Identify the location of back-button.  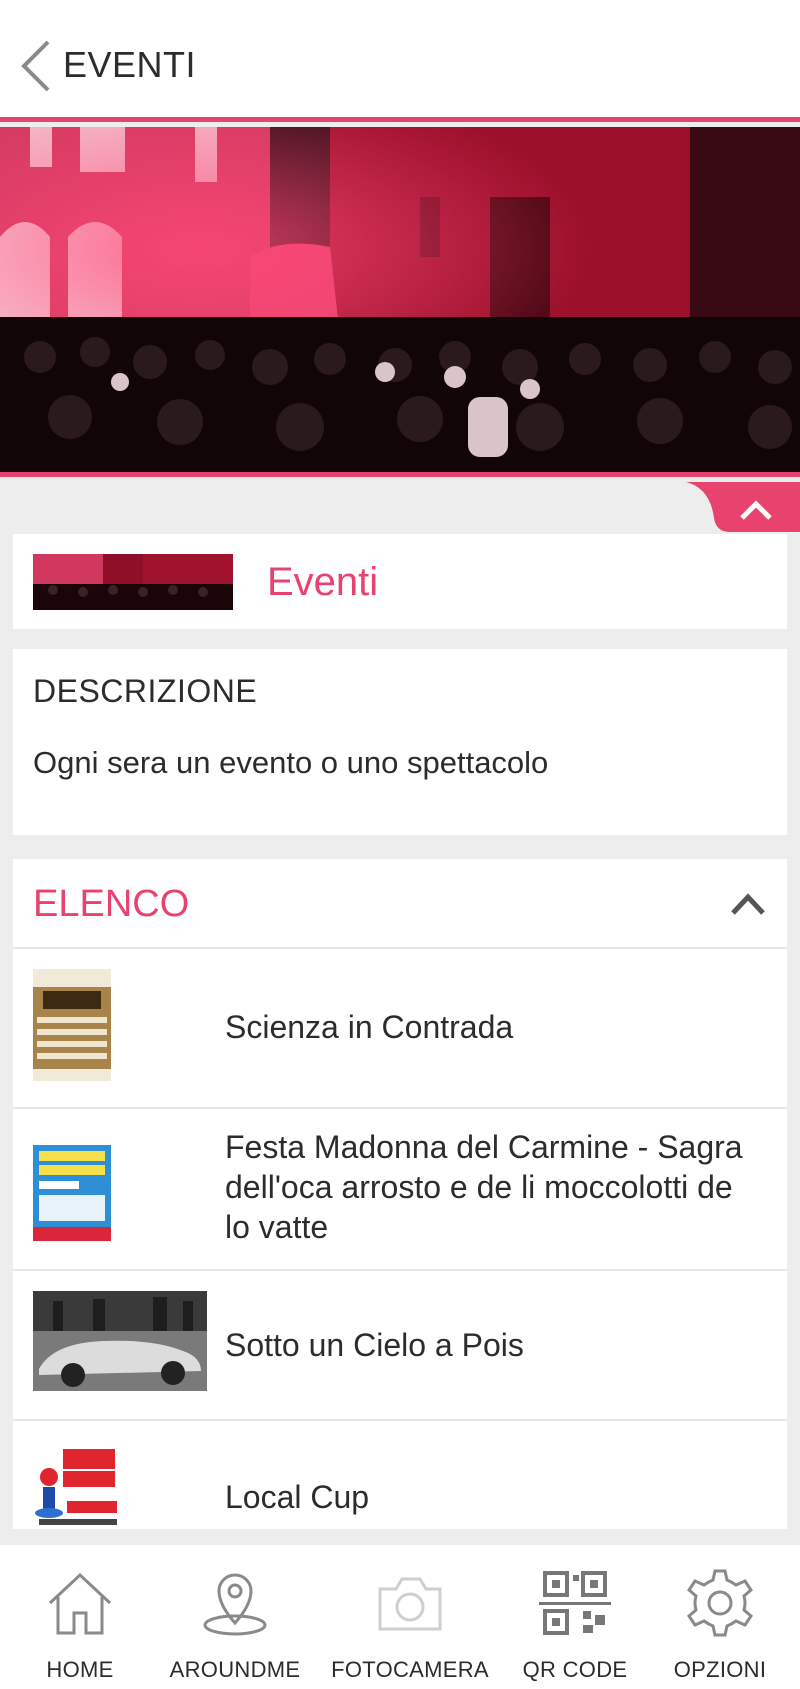
(38, 66).